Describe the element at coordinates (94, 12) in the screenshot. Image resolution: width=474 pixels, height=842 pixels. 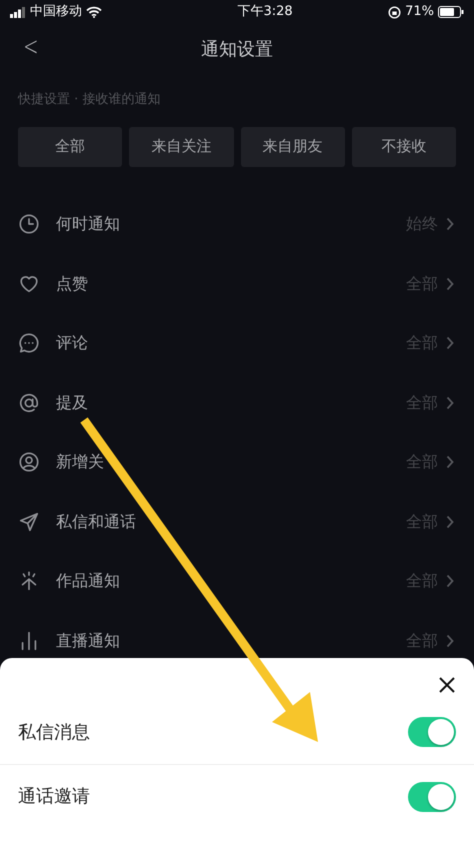
I see `wifi-icon` at that location.